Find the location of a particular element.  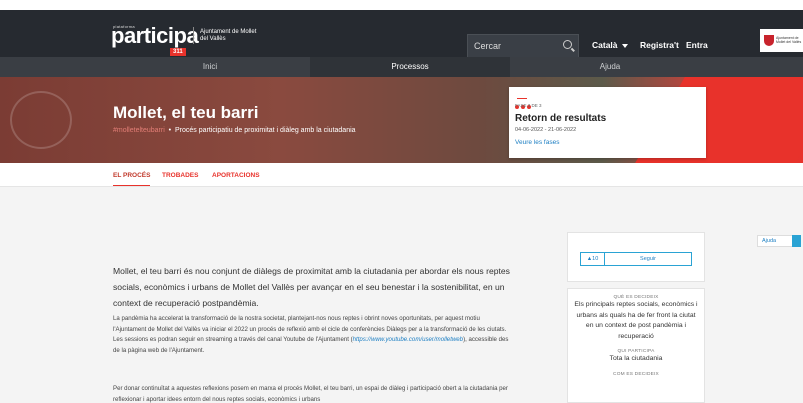

search-icon is located at coordinates (567, 44).